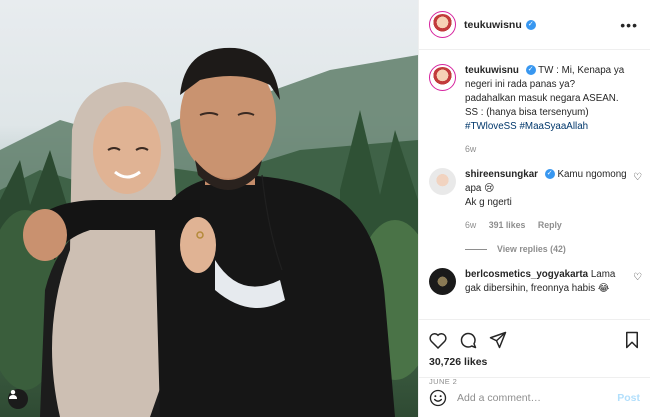 This screenshot has width=650, height=417. I want to click on view-replies-button: View replies (42), so click(551, 249).